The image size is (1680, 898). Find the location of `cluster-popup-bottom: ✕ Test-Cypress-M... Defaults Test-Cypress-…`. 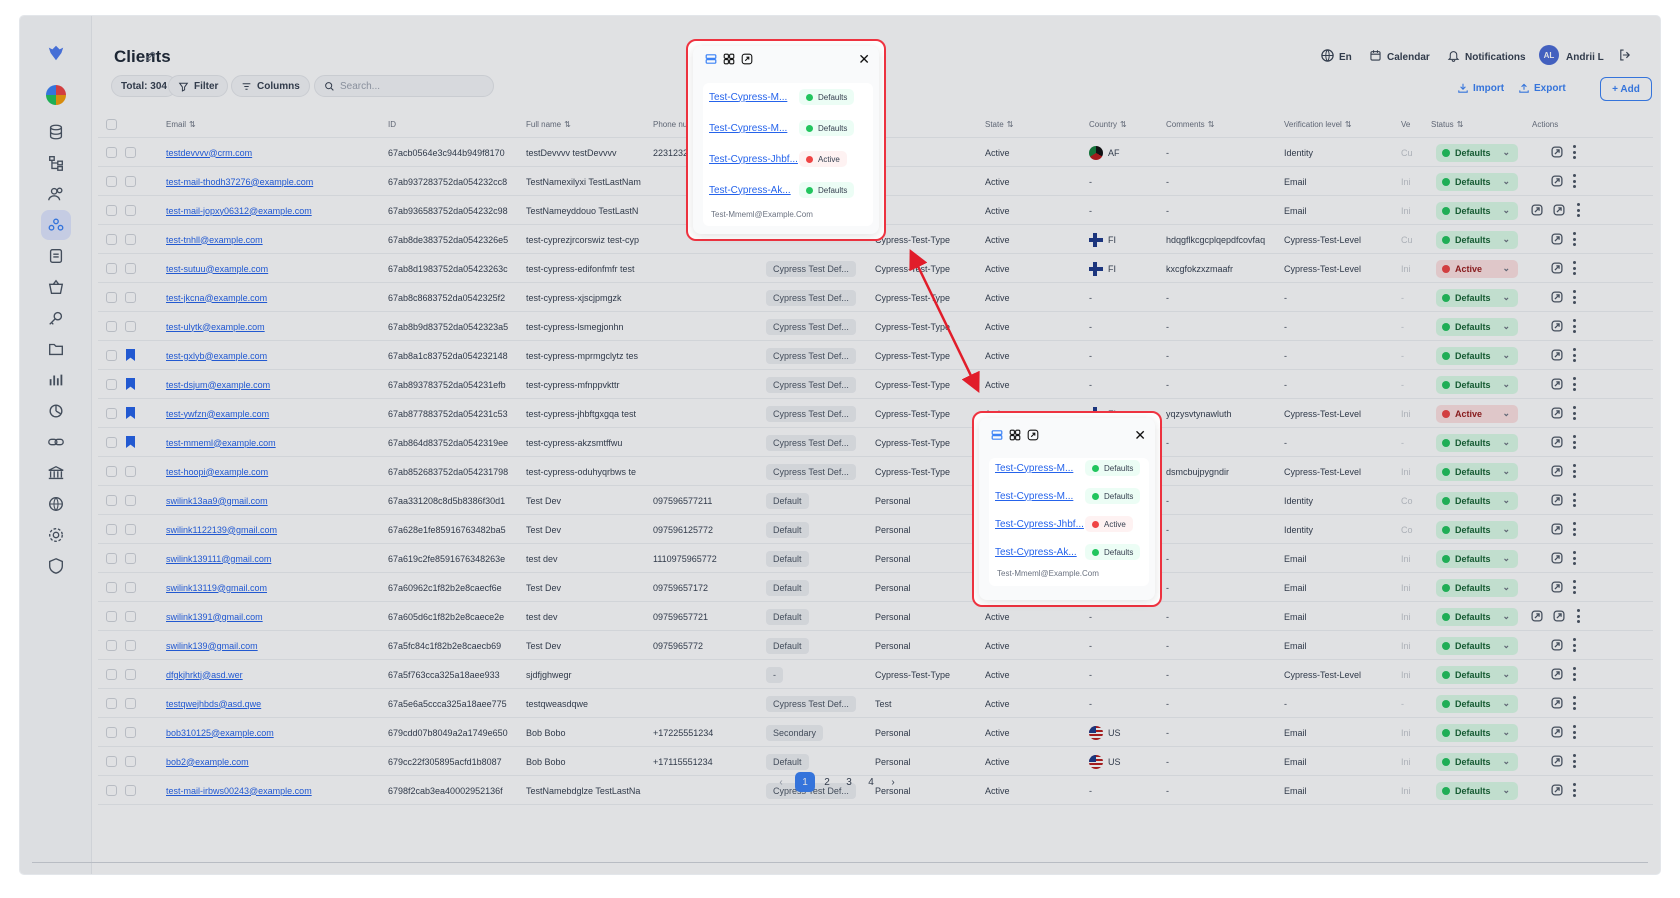

cluster-popup-bottom: ✕ Test-Cypress-M... Defaults Test-Cypress-… is located at coordinates (1067, 509).